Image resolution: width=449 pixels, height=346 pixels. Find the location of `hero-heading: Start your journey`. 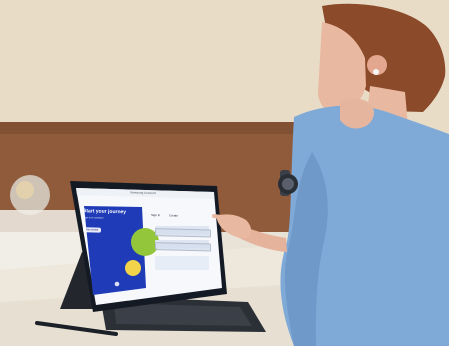

hero-heading: Start your journey is located at coordinates (105, 212).